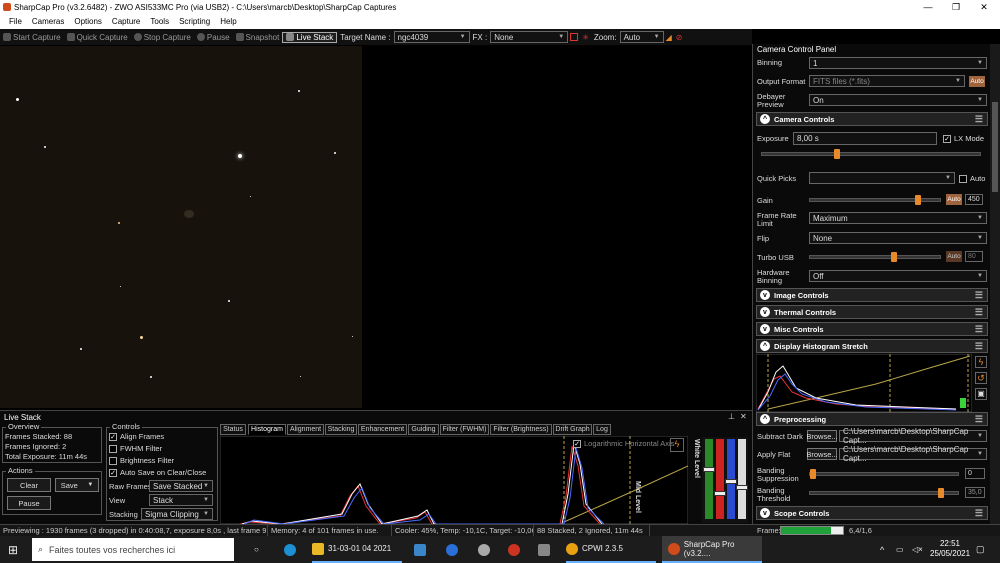  I want to click on stacking-select: Sigma Clipping ▼, so click(177, 514).